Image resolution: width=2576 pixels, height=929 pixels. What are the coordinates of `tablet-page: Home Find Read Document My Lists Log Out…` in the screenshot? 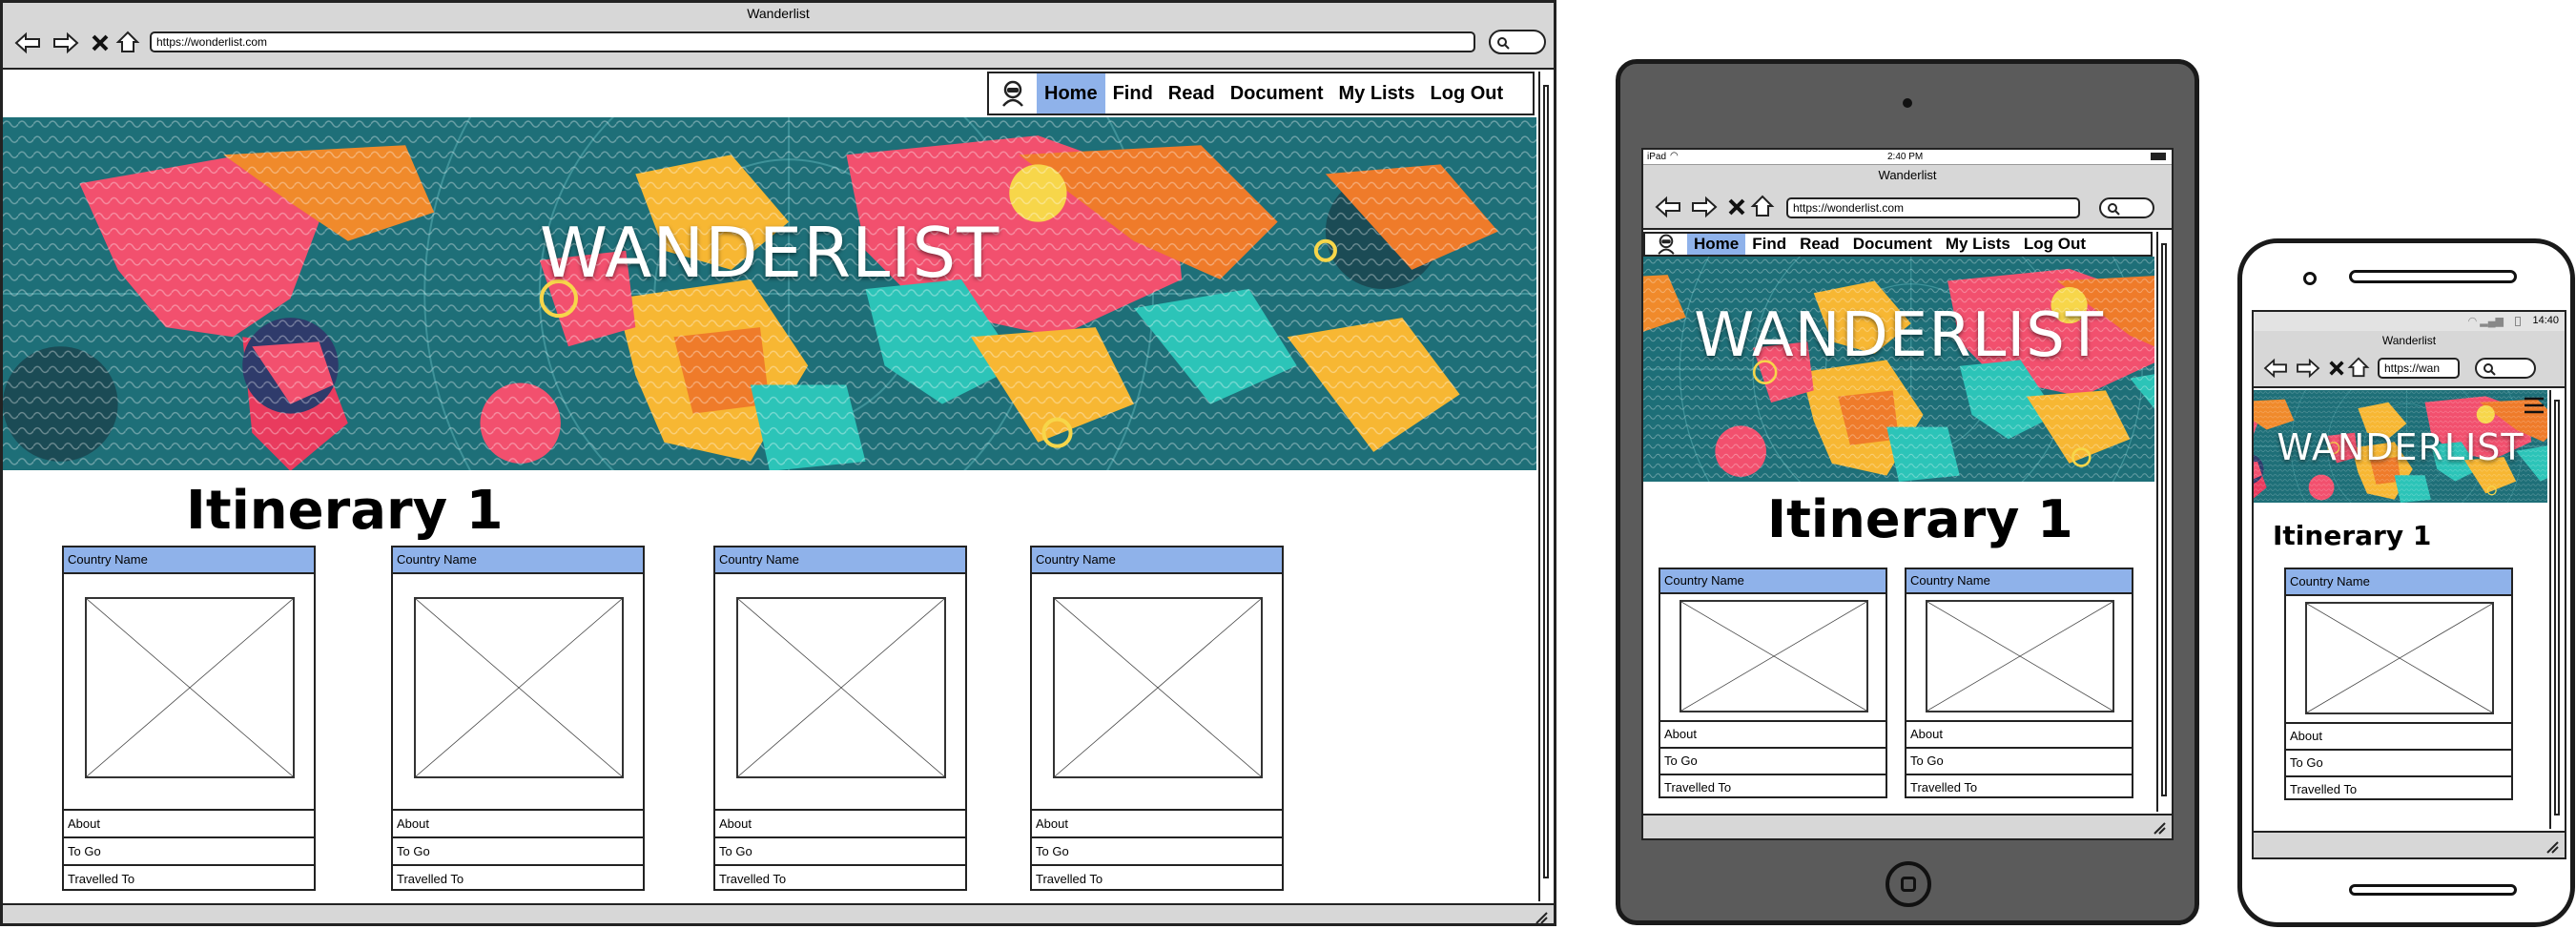 It's located at (1898, 522).